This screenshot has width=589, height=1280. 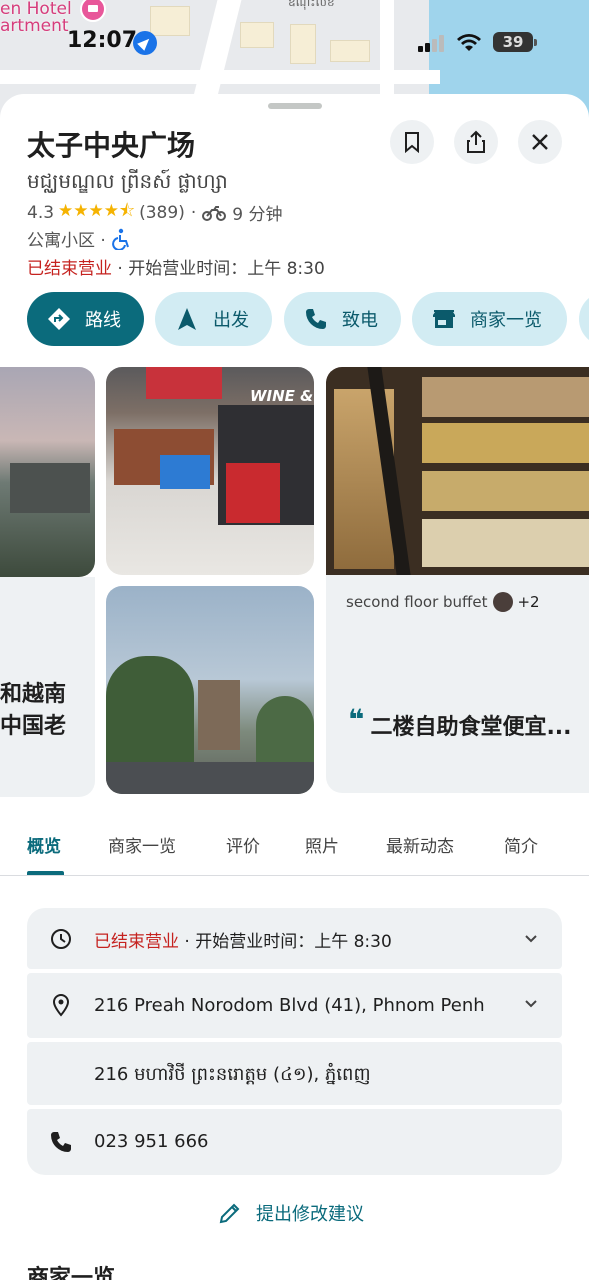 What do you see at coordinates (444, 319) in the screenshot?
I see `store-icon` at bounding box center [444, 319].